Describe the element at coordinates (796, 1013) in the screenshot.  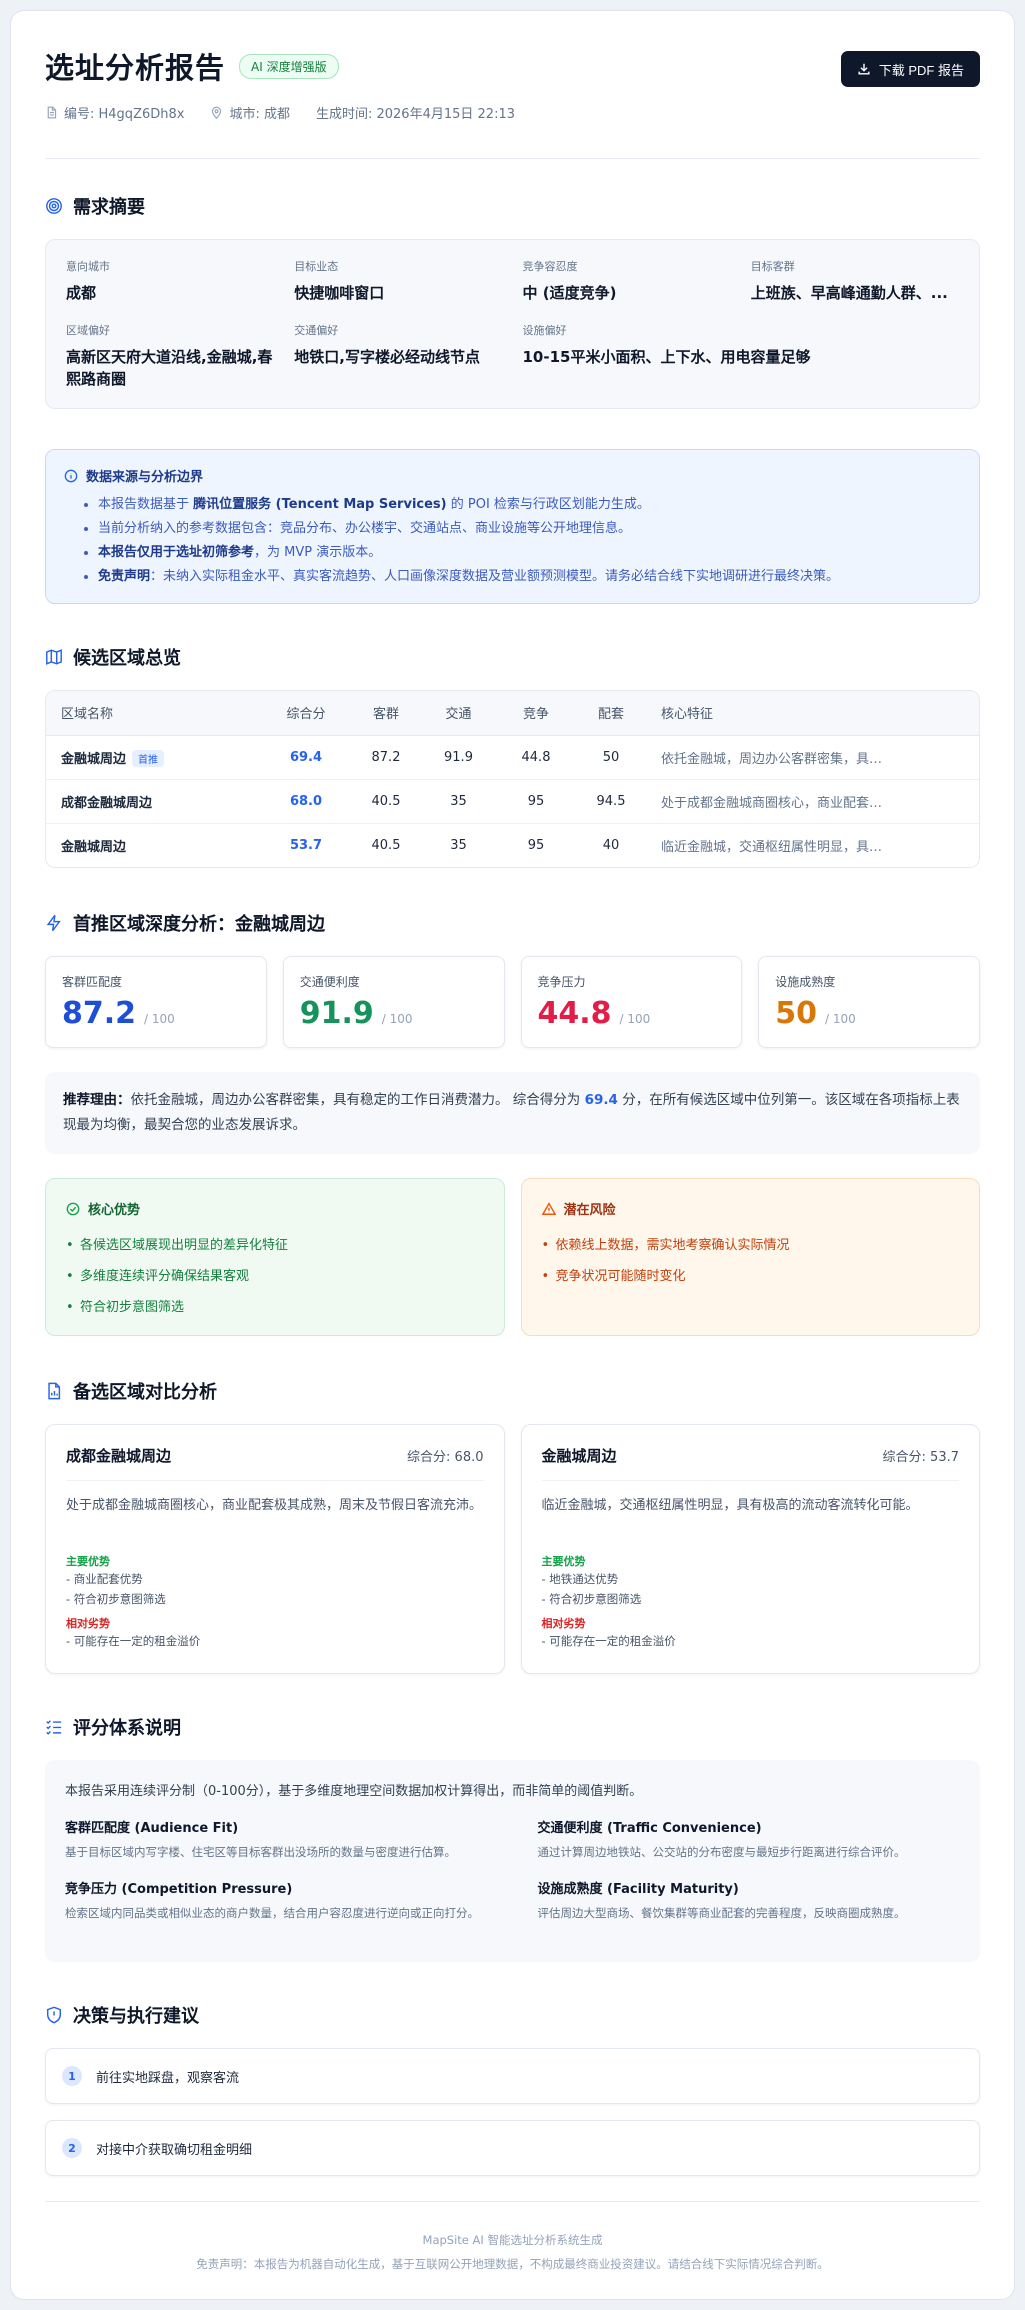
I see `metric-value: 50` at that location.